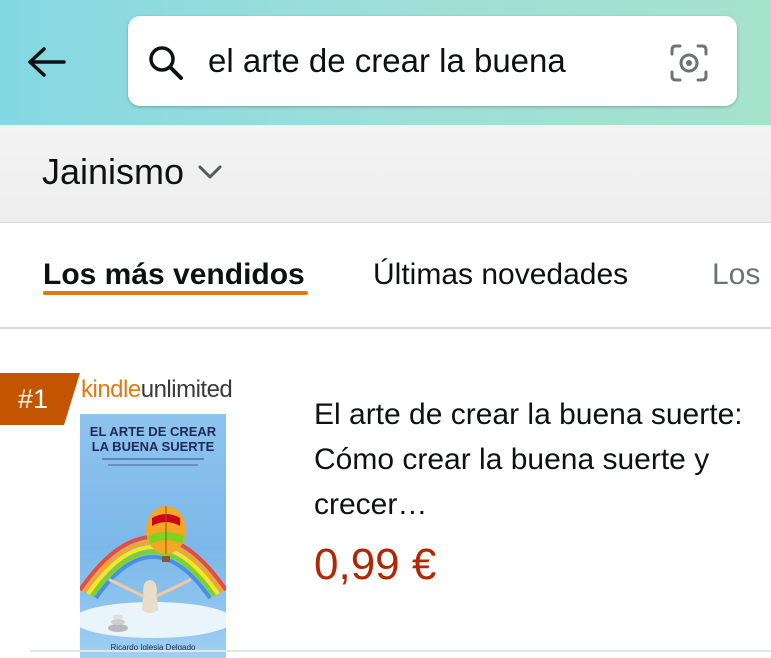  Describe the element at coordinates (500, 275) in the screenshot. I see `tab-new-releases: Últimas novedades` at that location.